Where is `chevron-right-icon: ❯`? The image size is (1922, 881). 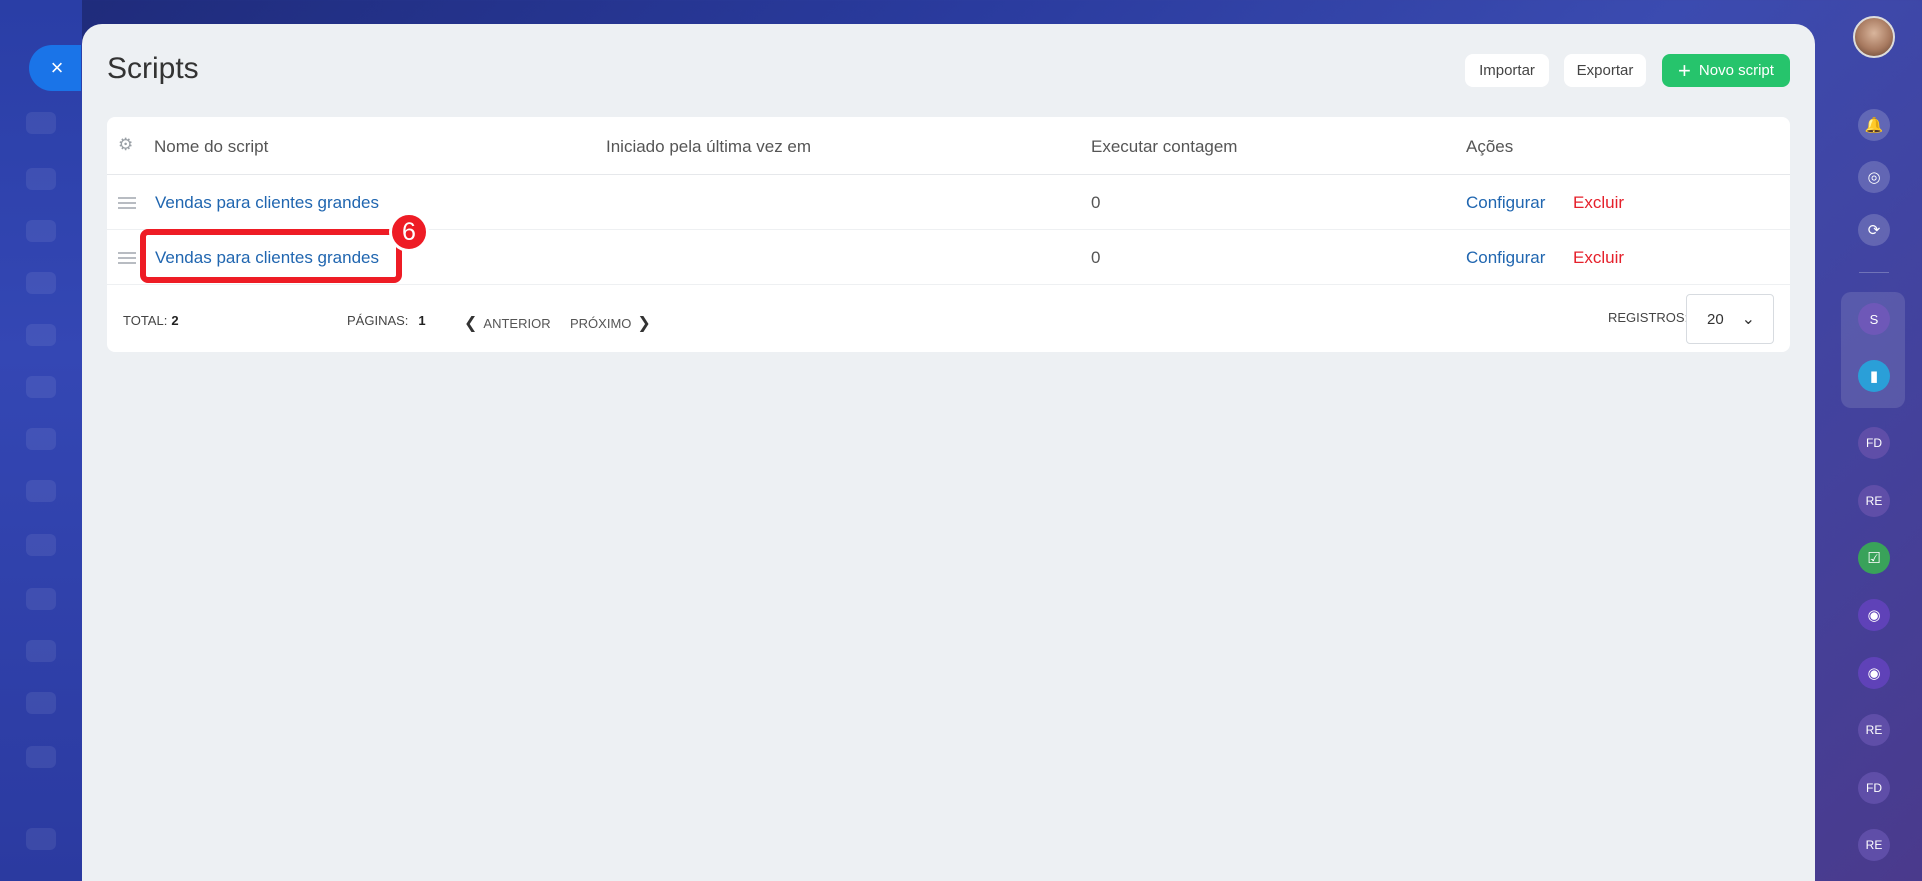
chevron-right-icon: ❯ is located at coordinates (644, 323).